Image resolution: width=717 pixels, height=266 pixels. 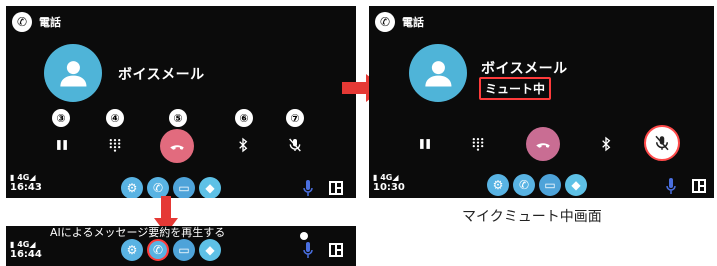 What do you see at coordinates (178, 118) in the screenshot?
I see `badge-5: ⑤` at bounding box center [178, 118].